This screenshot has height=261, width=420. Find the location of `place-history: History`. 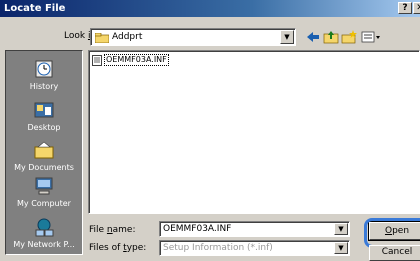

place-history: History is located at coordinates (44, 74).